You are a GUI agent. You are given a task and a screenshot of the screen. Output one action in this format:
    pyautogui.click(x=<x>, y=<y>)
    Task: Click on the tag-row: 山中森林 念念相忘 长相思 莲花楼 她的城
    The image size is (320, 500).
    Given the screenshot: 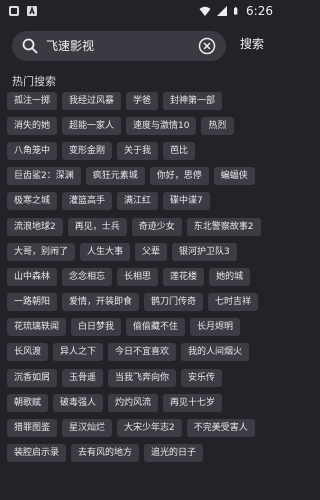 What is the action you would take?
    pyautogui.click(x=141, y=276)
    